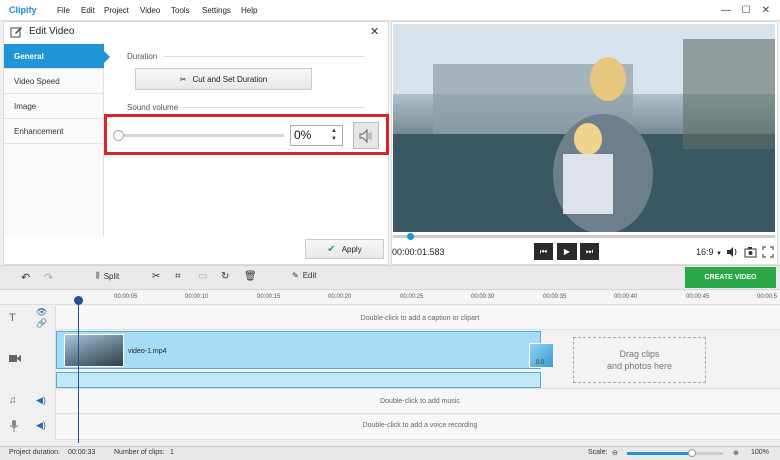 The width and height of the screenshot is (780, 460). Describe the element at coordinates (23, 10) in the screenshot. I see `app-logo: Clipify` at that location.